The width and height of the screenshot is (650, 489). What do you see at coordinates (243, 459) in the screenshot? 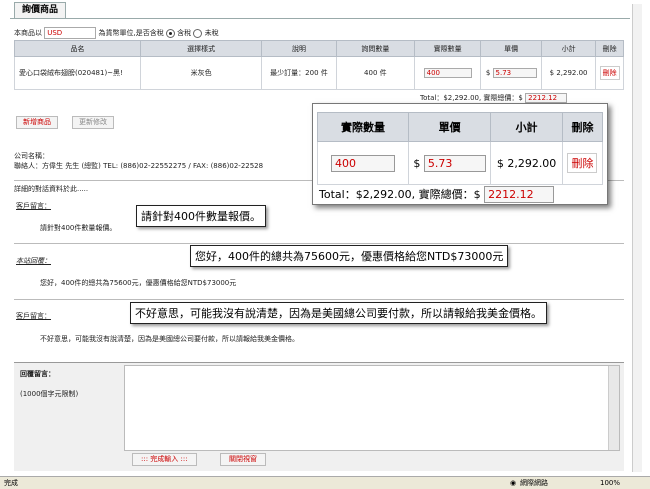
I see `close-window-button: 關閉視窗` at bounding box center [243, 459].